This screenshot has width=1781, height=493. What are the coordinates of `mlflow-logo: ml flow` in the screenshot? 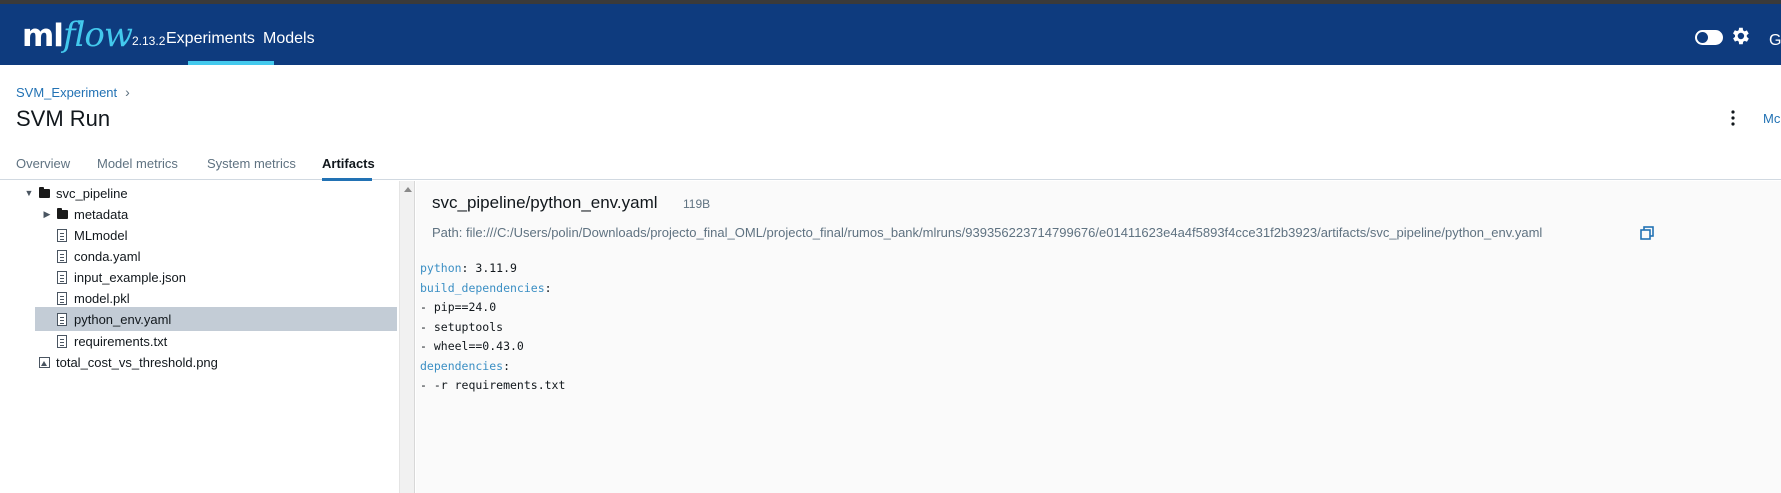 It's located at (77, 35).